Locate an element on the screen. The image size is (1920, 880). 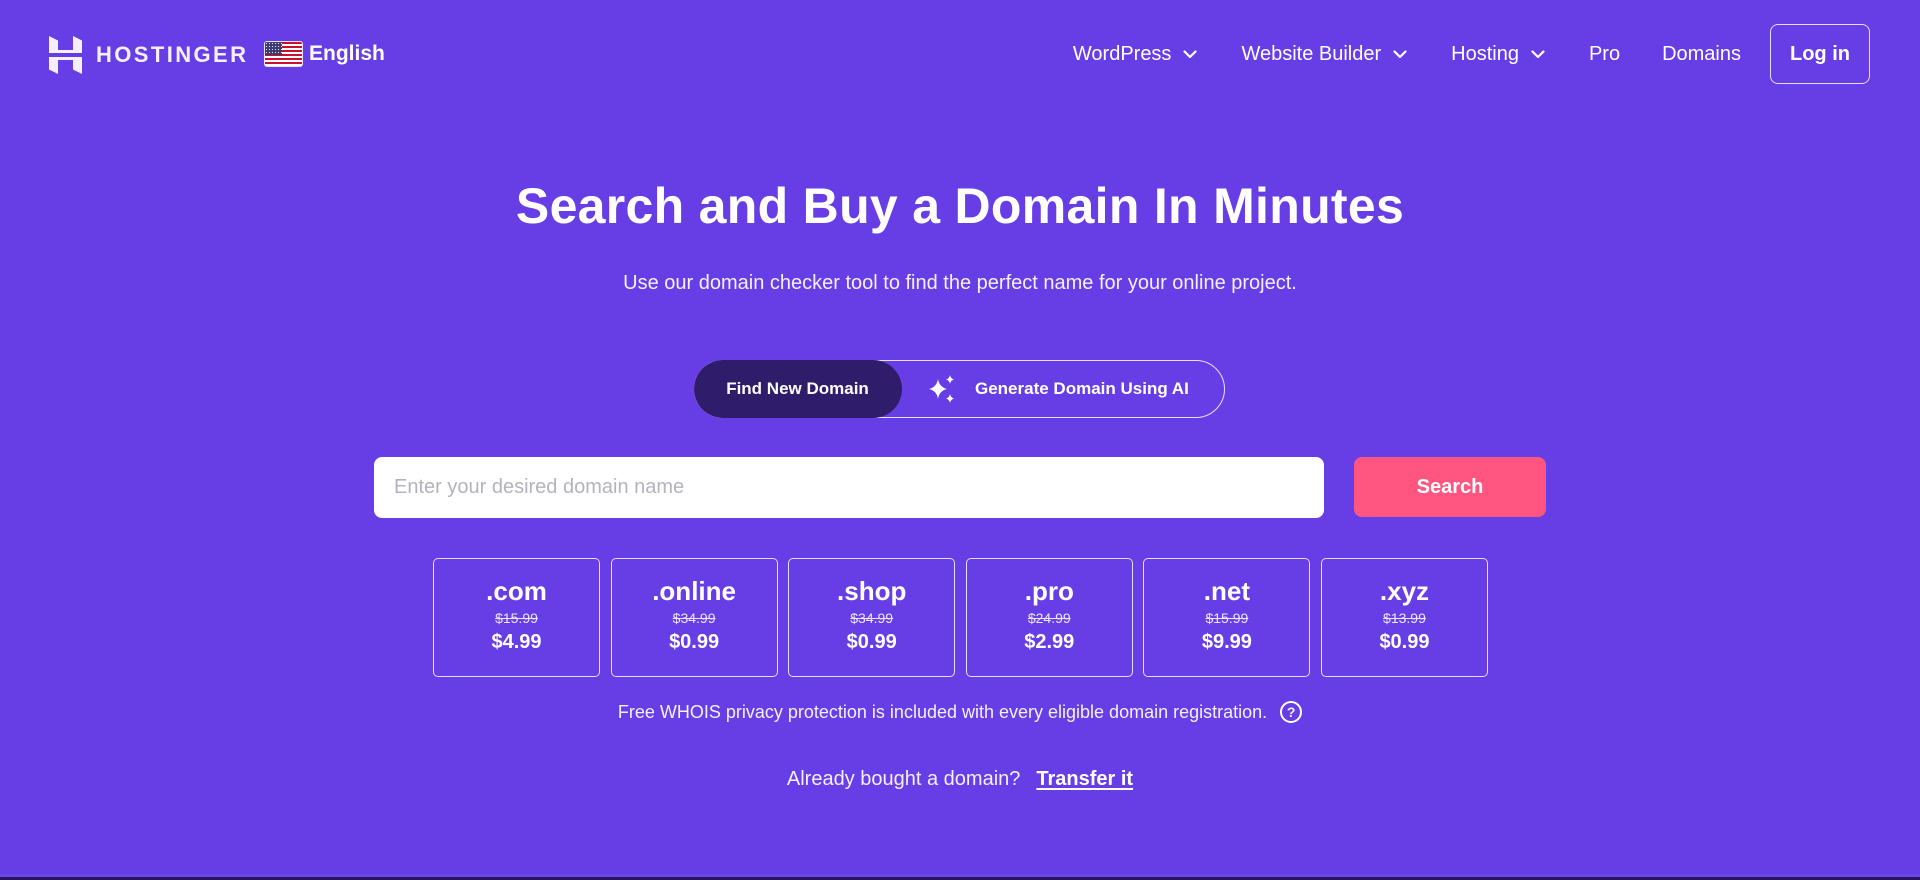
tld-card-com: .com $15.99 $4.99 is located at coordinates (516, 617).